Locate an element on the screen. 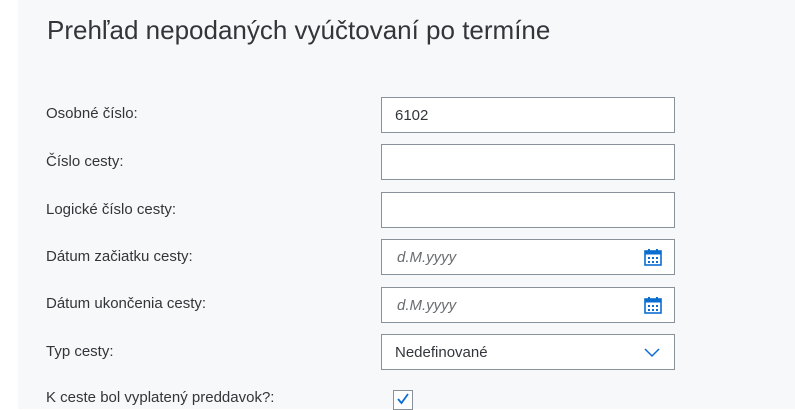  trip-number-field is located at coordinates (528, 162).